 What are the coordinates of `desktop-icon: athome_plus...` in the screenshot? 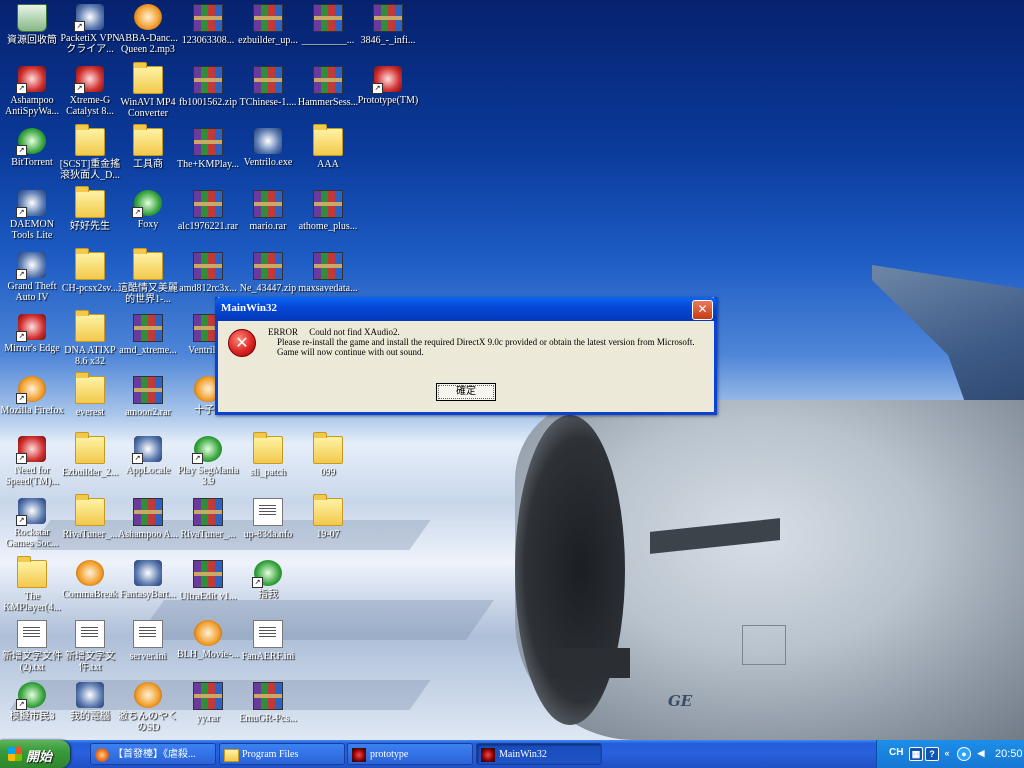 It's located at (328, 211).